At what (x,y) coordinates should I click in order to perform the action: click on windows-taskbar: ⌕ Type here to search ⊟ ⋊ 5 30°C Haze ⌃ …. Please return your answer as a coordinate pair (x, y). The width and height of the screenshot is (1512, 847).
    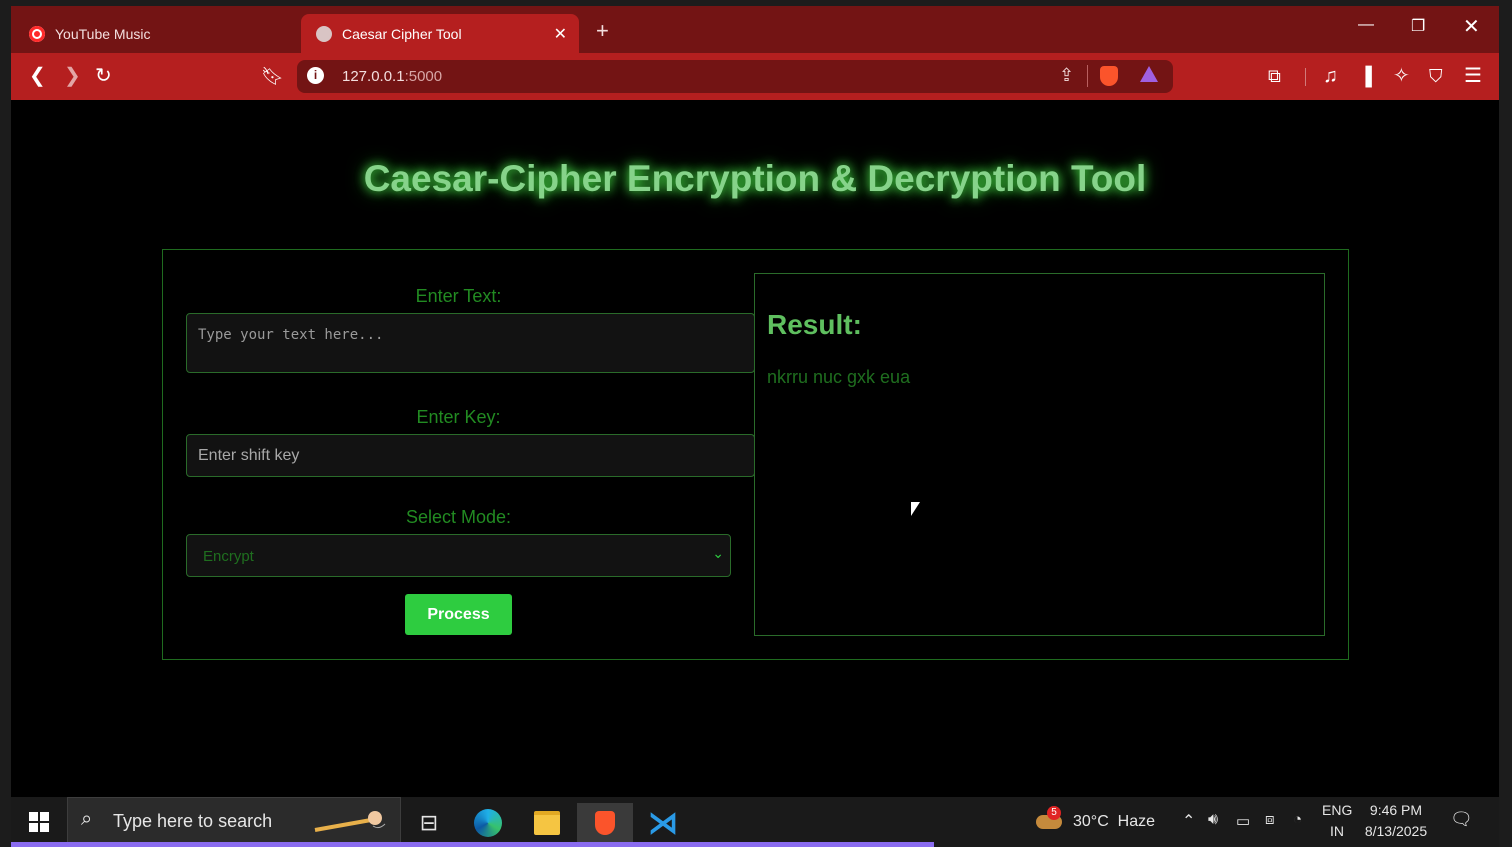
    Looking at the image, I should click on (755, 822).